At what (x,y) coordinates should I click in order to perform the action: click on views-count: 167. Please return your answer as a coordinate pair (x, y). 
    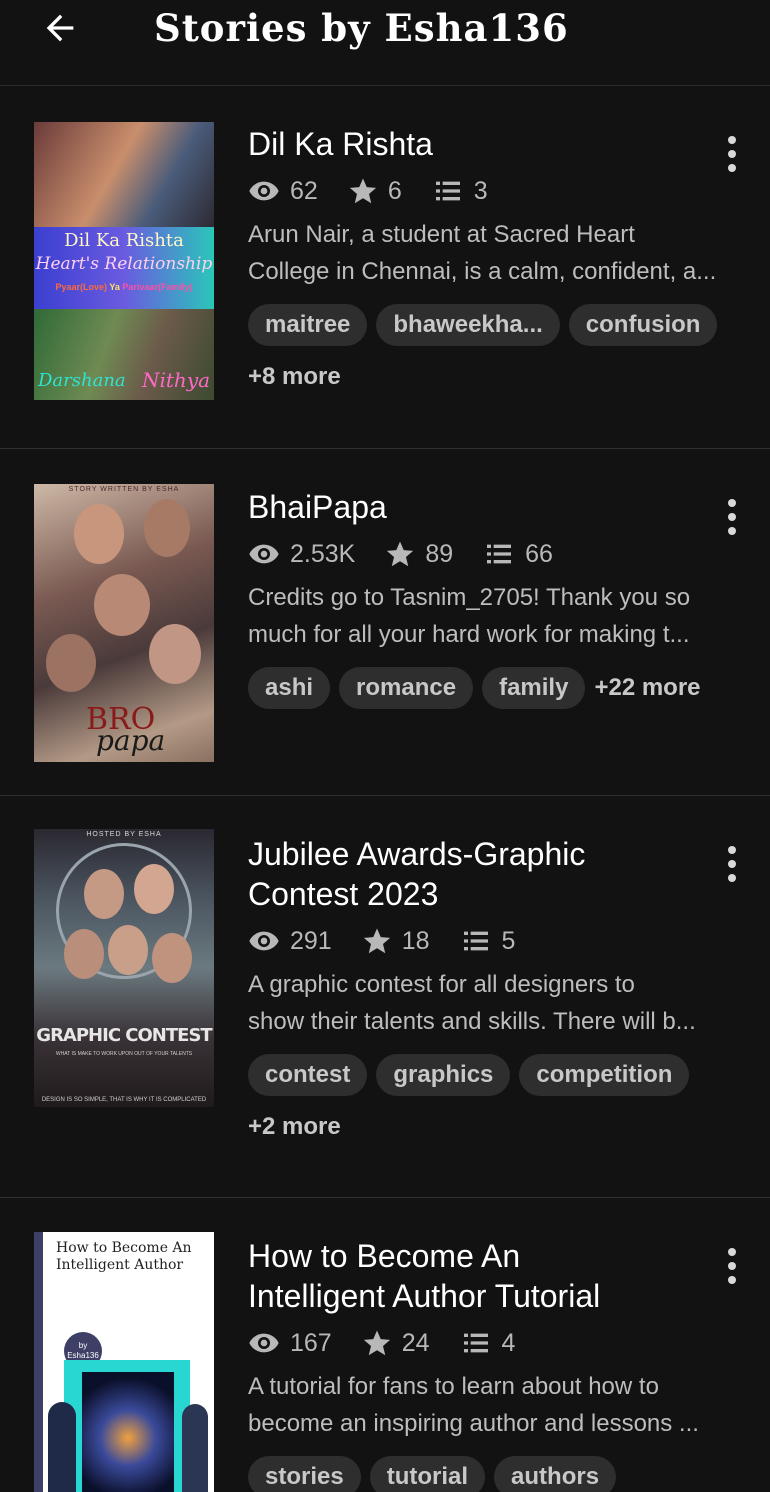
    Looking at the image, I should click on (311, 1342).